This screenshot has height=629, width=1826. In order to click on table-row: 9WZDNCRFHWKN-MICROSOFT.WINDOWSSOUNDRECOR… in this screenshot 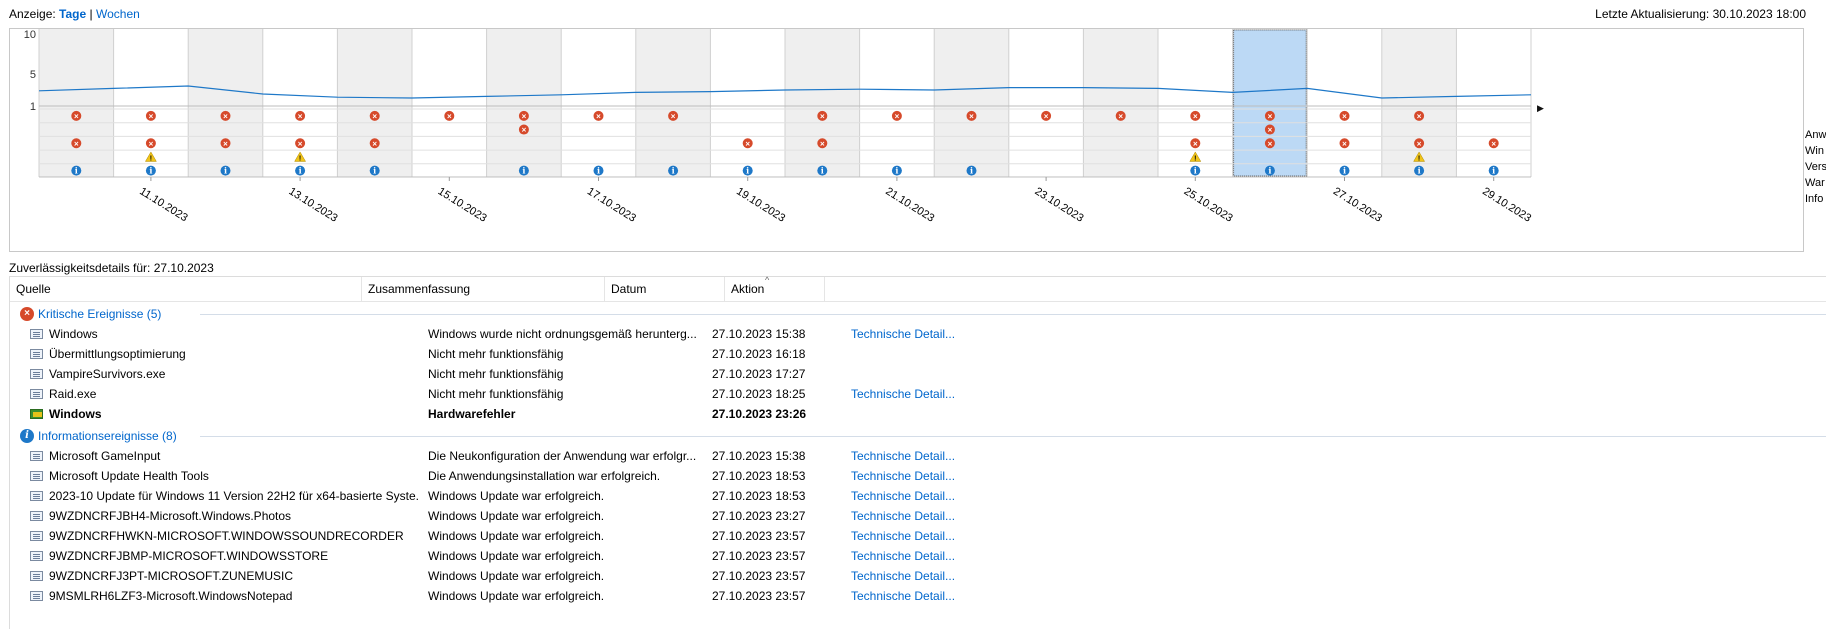, I will do `click(918, 536)`.